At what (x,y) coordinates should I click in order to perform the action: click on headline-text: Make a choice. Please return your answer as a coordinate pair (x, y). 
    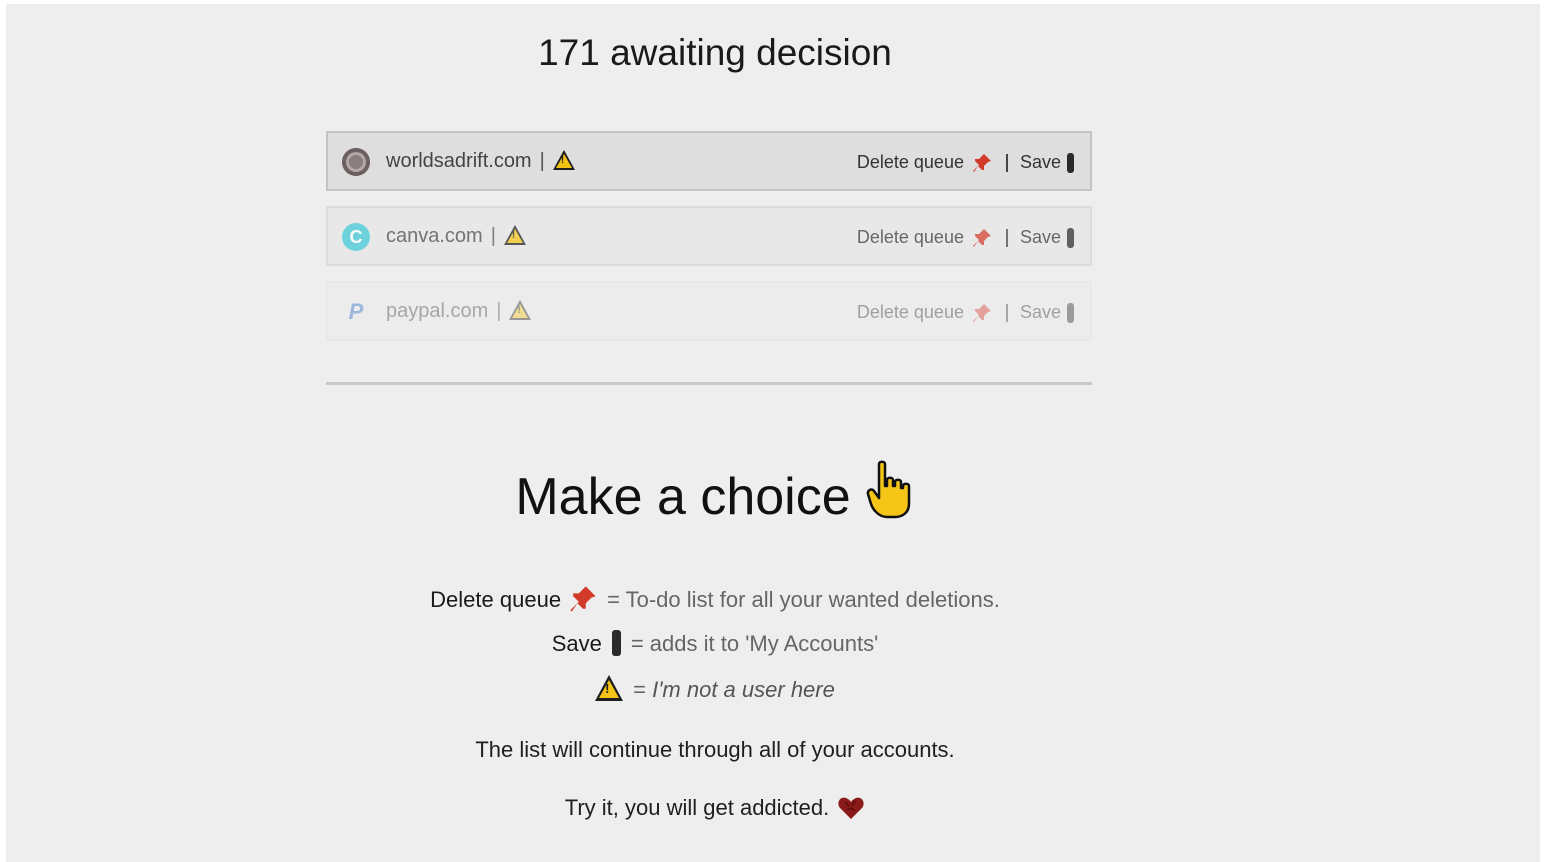
    Looking at the image, I should click on (683, 497).